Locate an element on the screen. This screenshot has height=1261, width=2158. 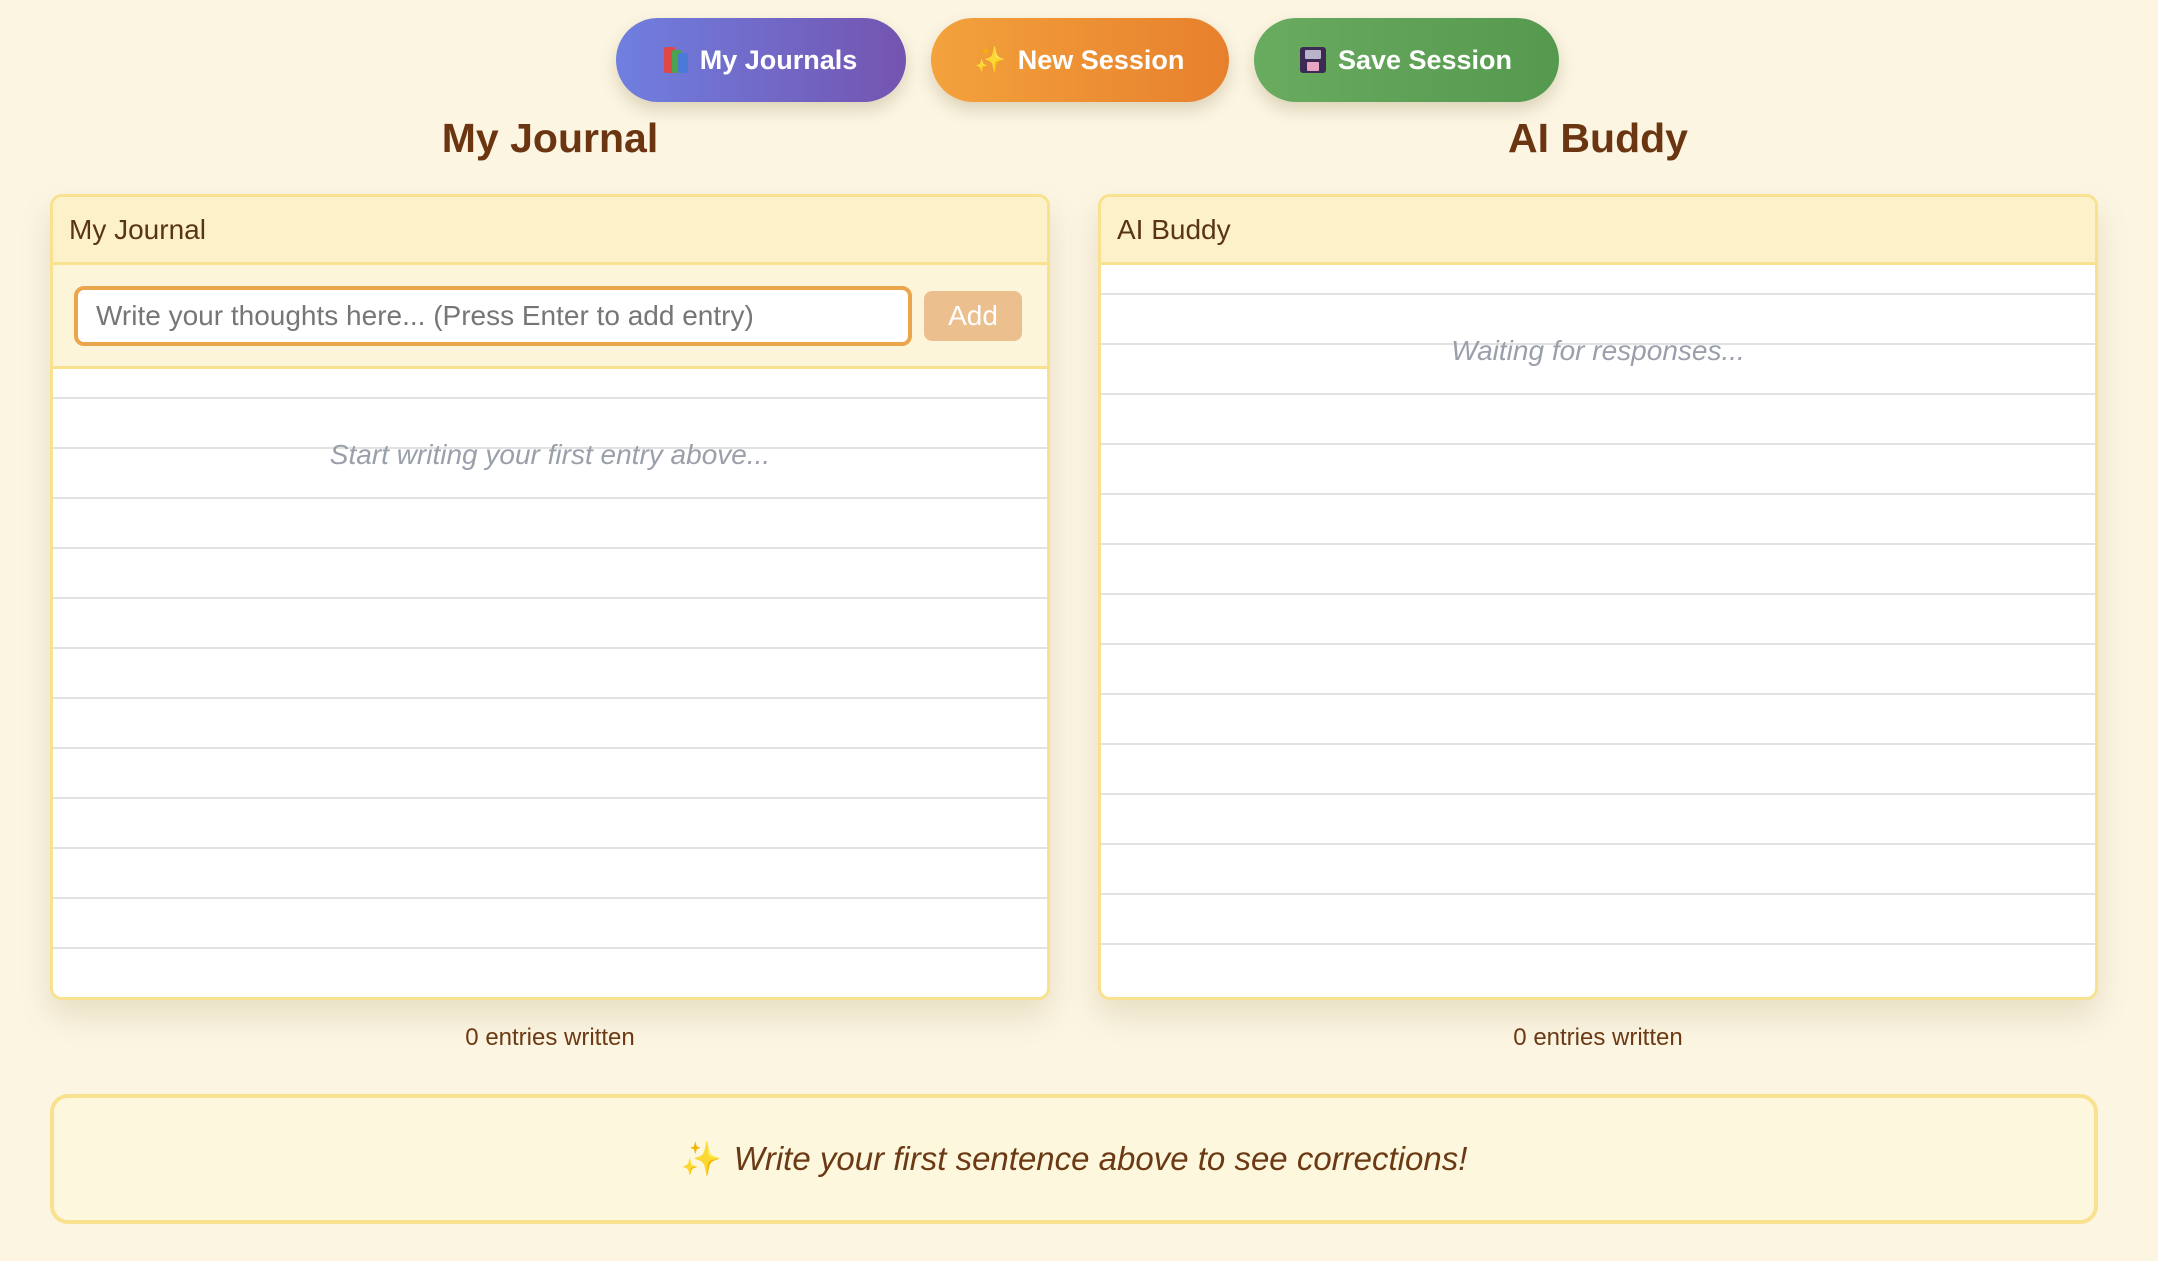
ai-buddy-panel-header: AI Buddy is located at coordinates (1598, 231).